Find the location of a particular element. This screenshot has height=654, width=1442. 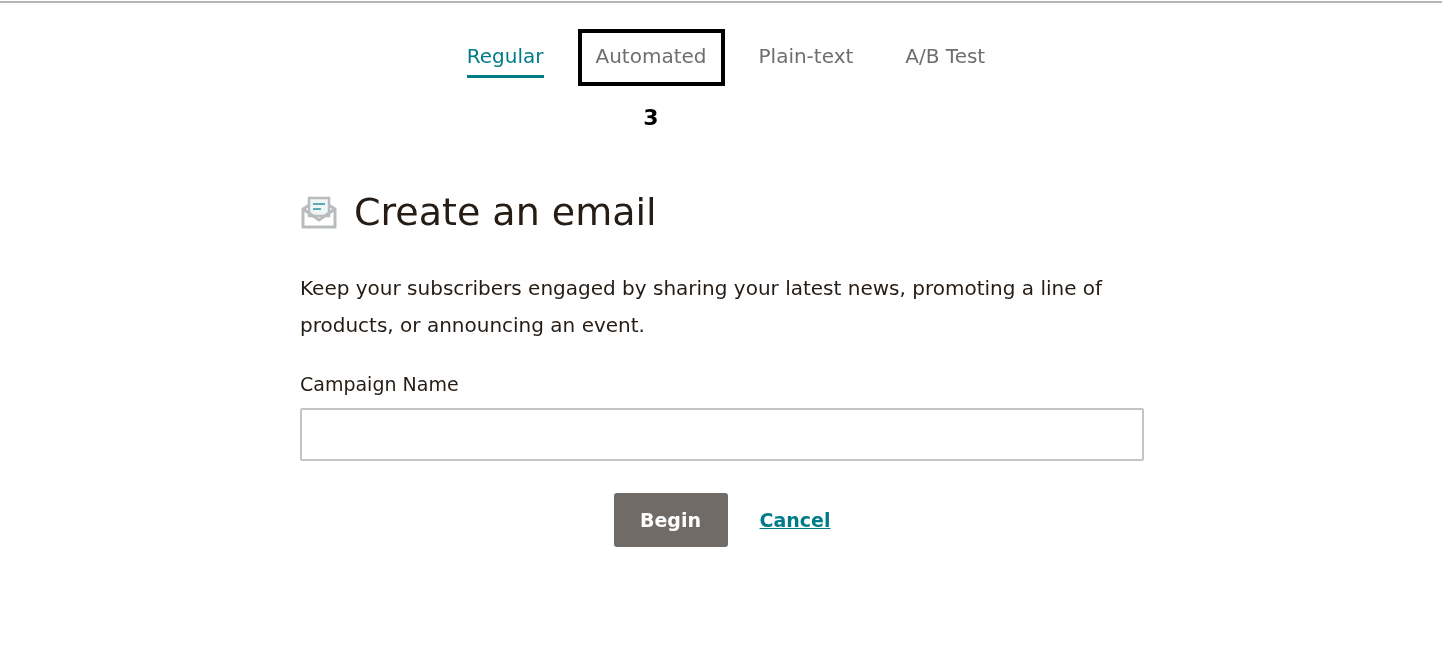

tab: Automated is located at coordinates (651, 57).